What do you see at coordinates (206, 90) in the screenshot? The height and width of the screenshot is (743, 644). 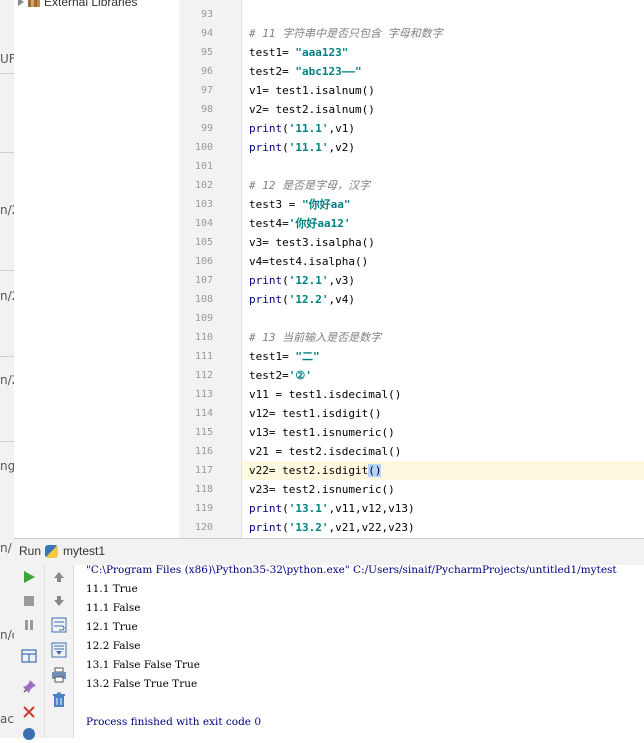 I see `line-number: 97` at bounding box center [206, 90].